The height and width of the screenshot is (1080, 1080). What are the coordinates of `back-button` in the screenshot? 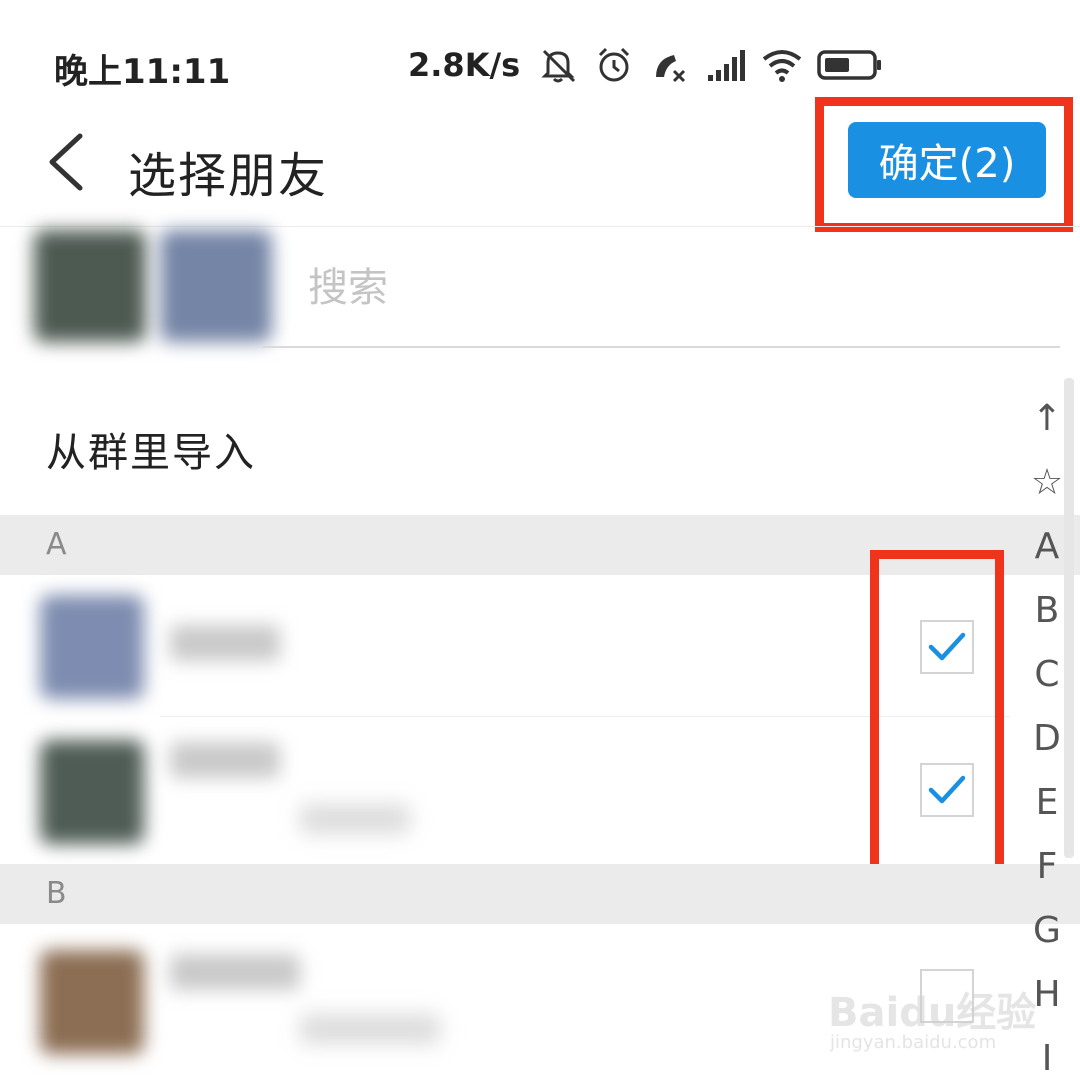 It's located at (68, 162).